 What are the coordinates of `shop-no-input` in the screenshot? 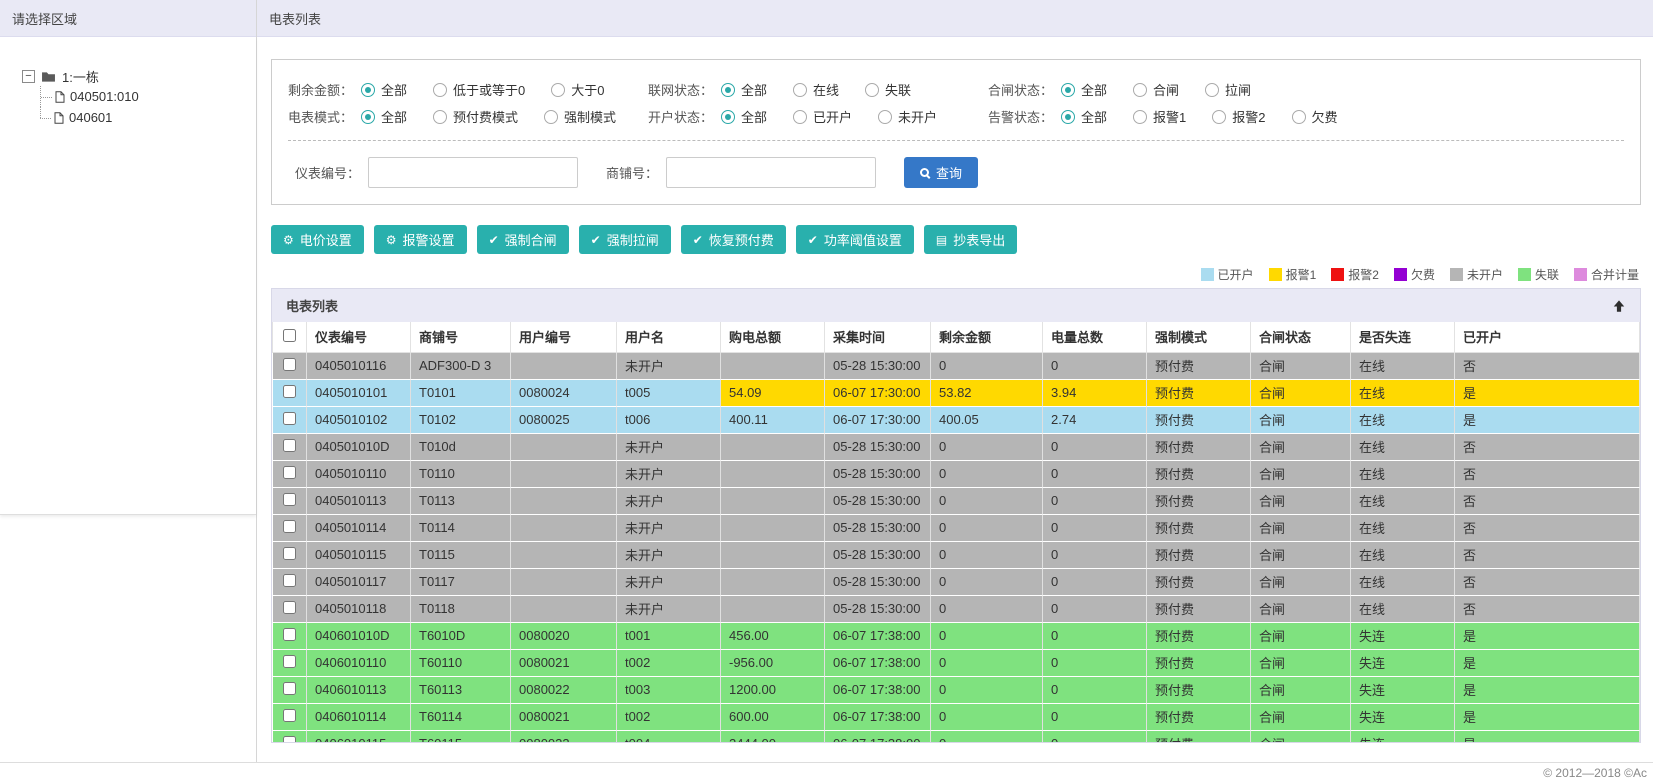 It's located at (771, 172).